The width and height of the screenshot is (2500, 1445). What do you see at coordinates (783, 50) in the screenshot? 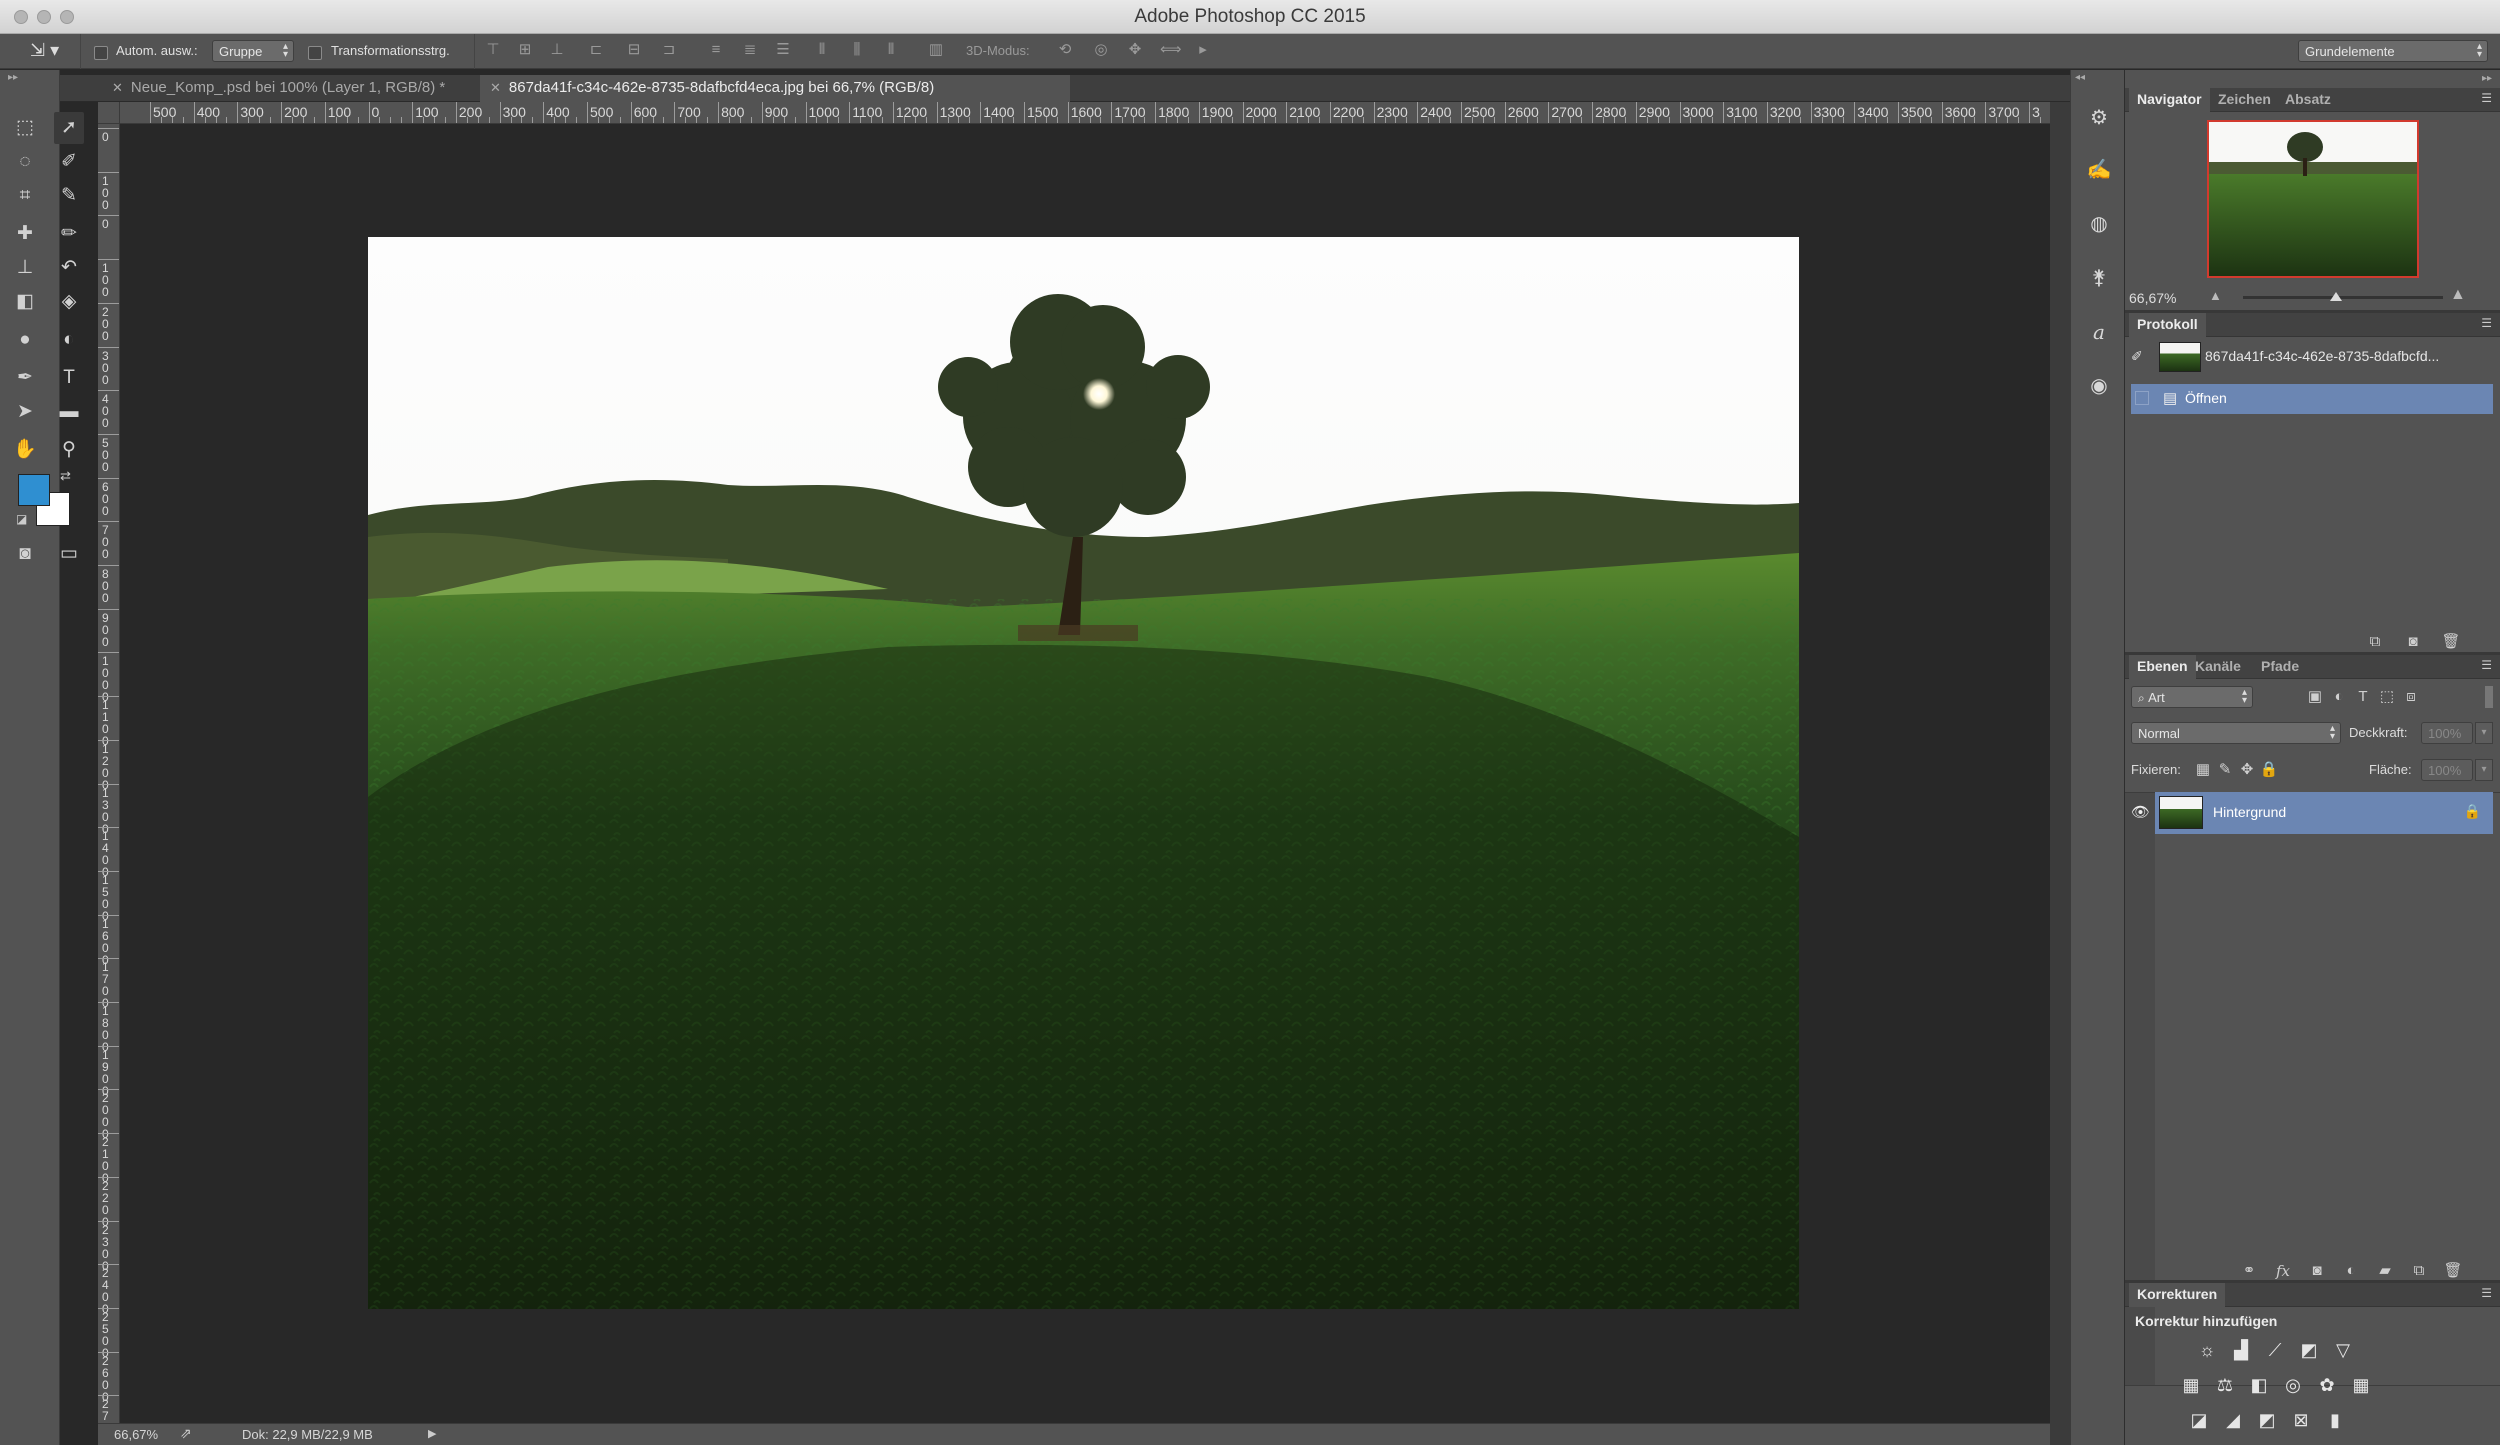
I see `distribute-bottom-icon: ☰` at bounding box center [783, 50].